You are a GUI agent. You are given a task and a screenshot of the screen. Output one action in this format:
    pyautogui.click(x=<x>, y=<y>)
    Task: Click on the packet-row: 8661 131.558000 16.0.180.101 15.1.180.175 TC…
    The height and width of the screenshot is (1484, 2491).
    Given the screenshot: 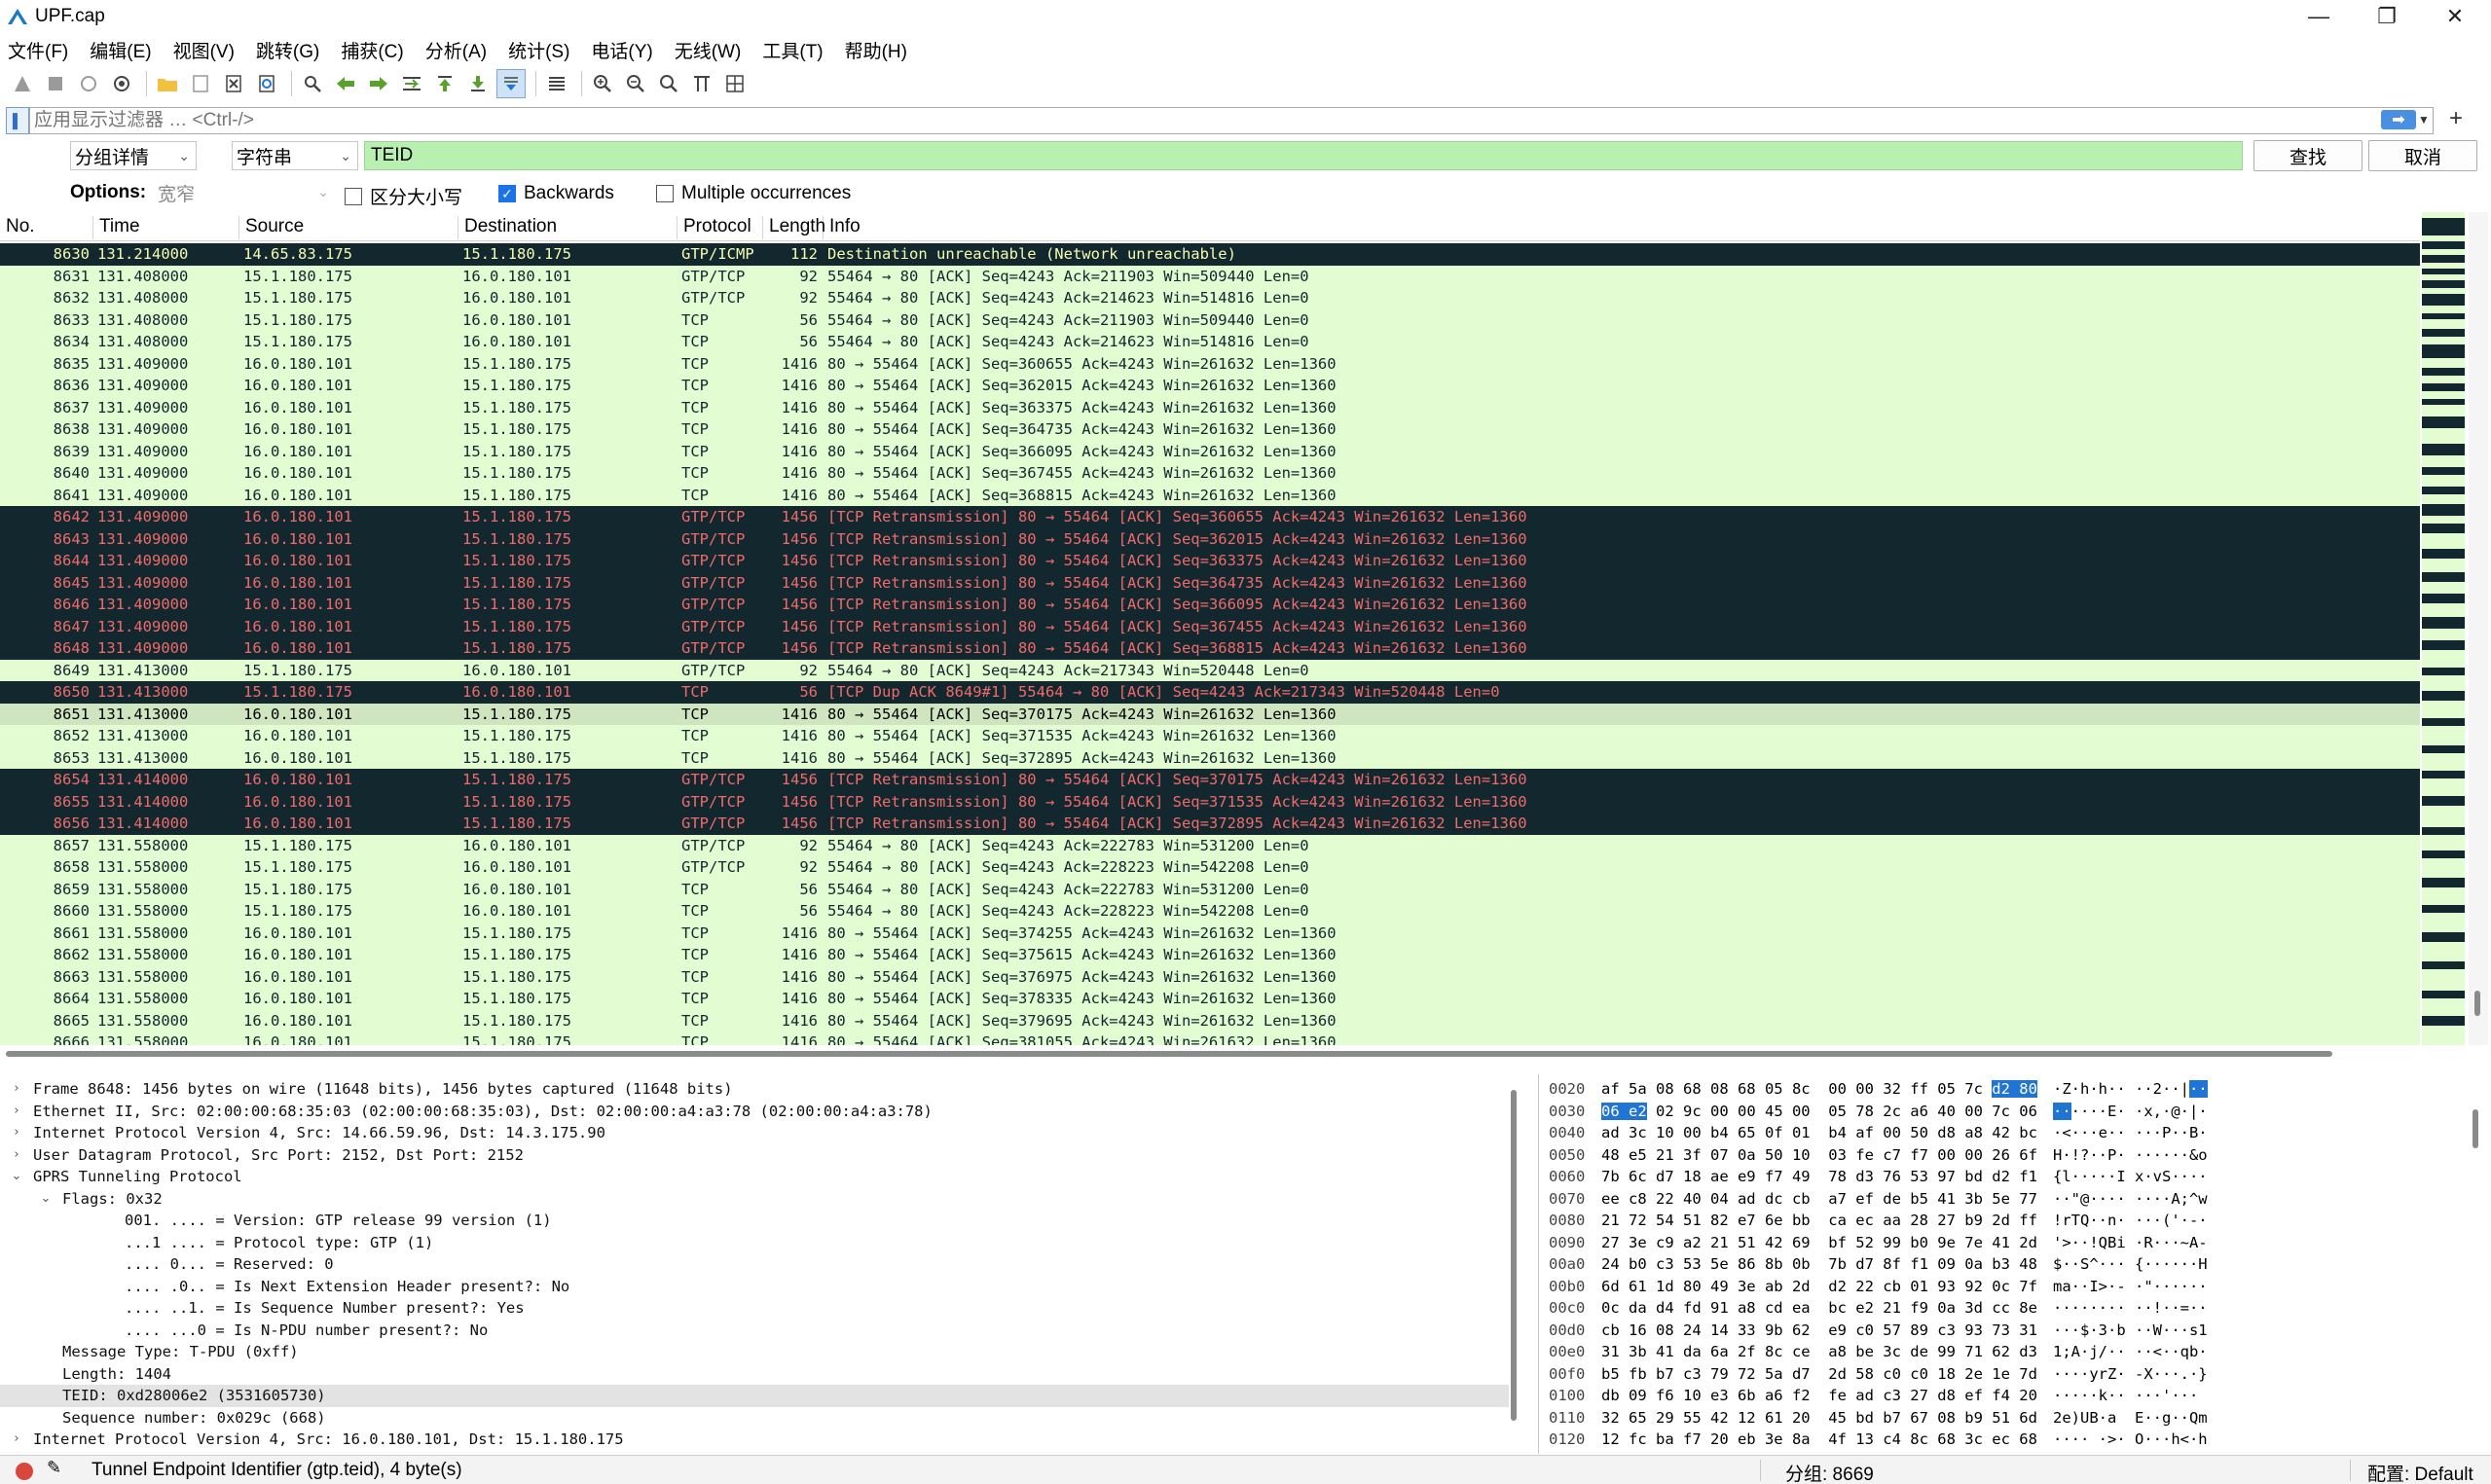 What is the action you would take?
    pyautogui.click(x=1210, y=933)
    